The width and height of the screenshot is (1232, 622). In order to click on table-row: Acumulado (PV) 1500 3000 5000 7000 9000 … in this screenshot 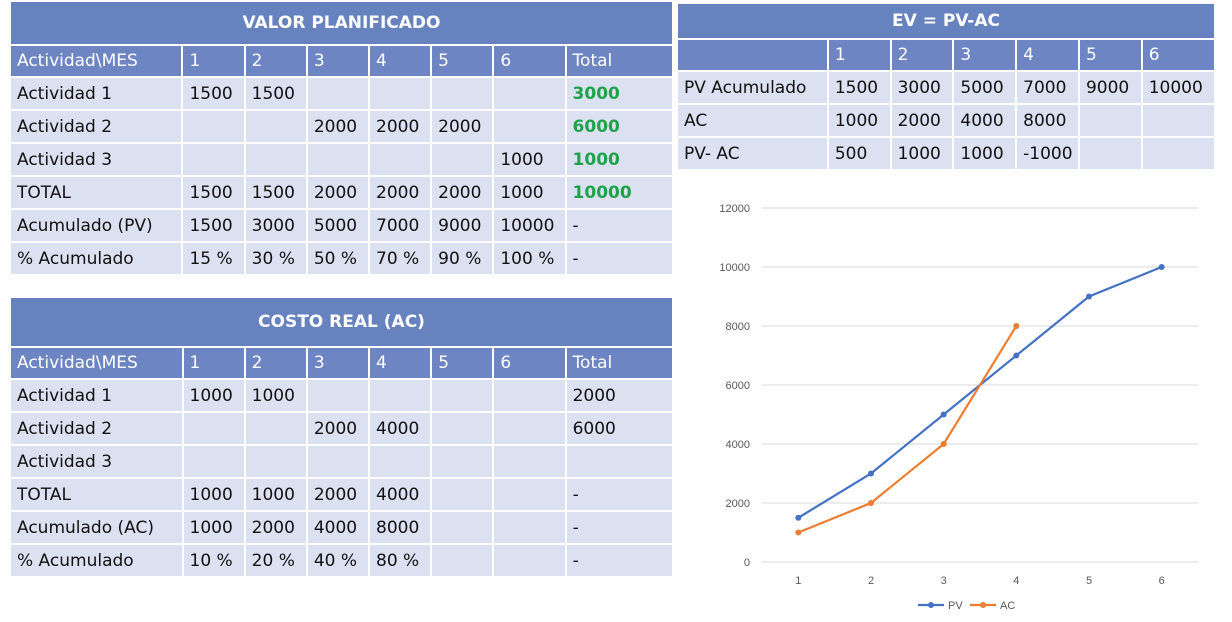, I will do `click(341, 225)`.